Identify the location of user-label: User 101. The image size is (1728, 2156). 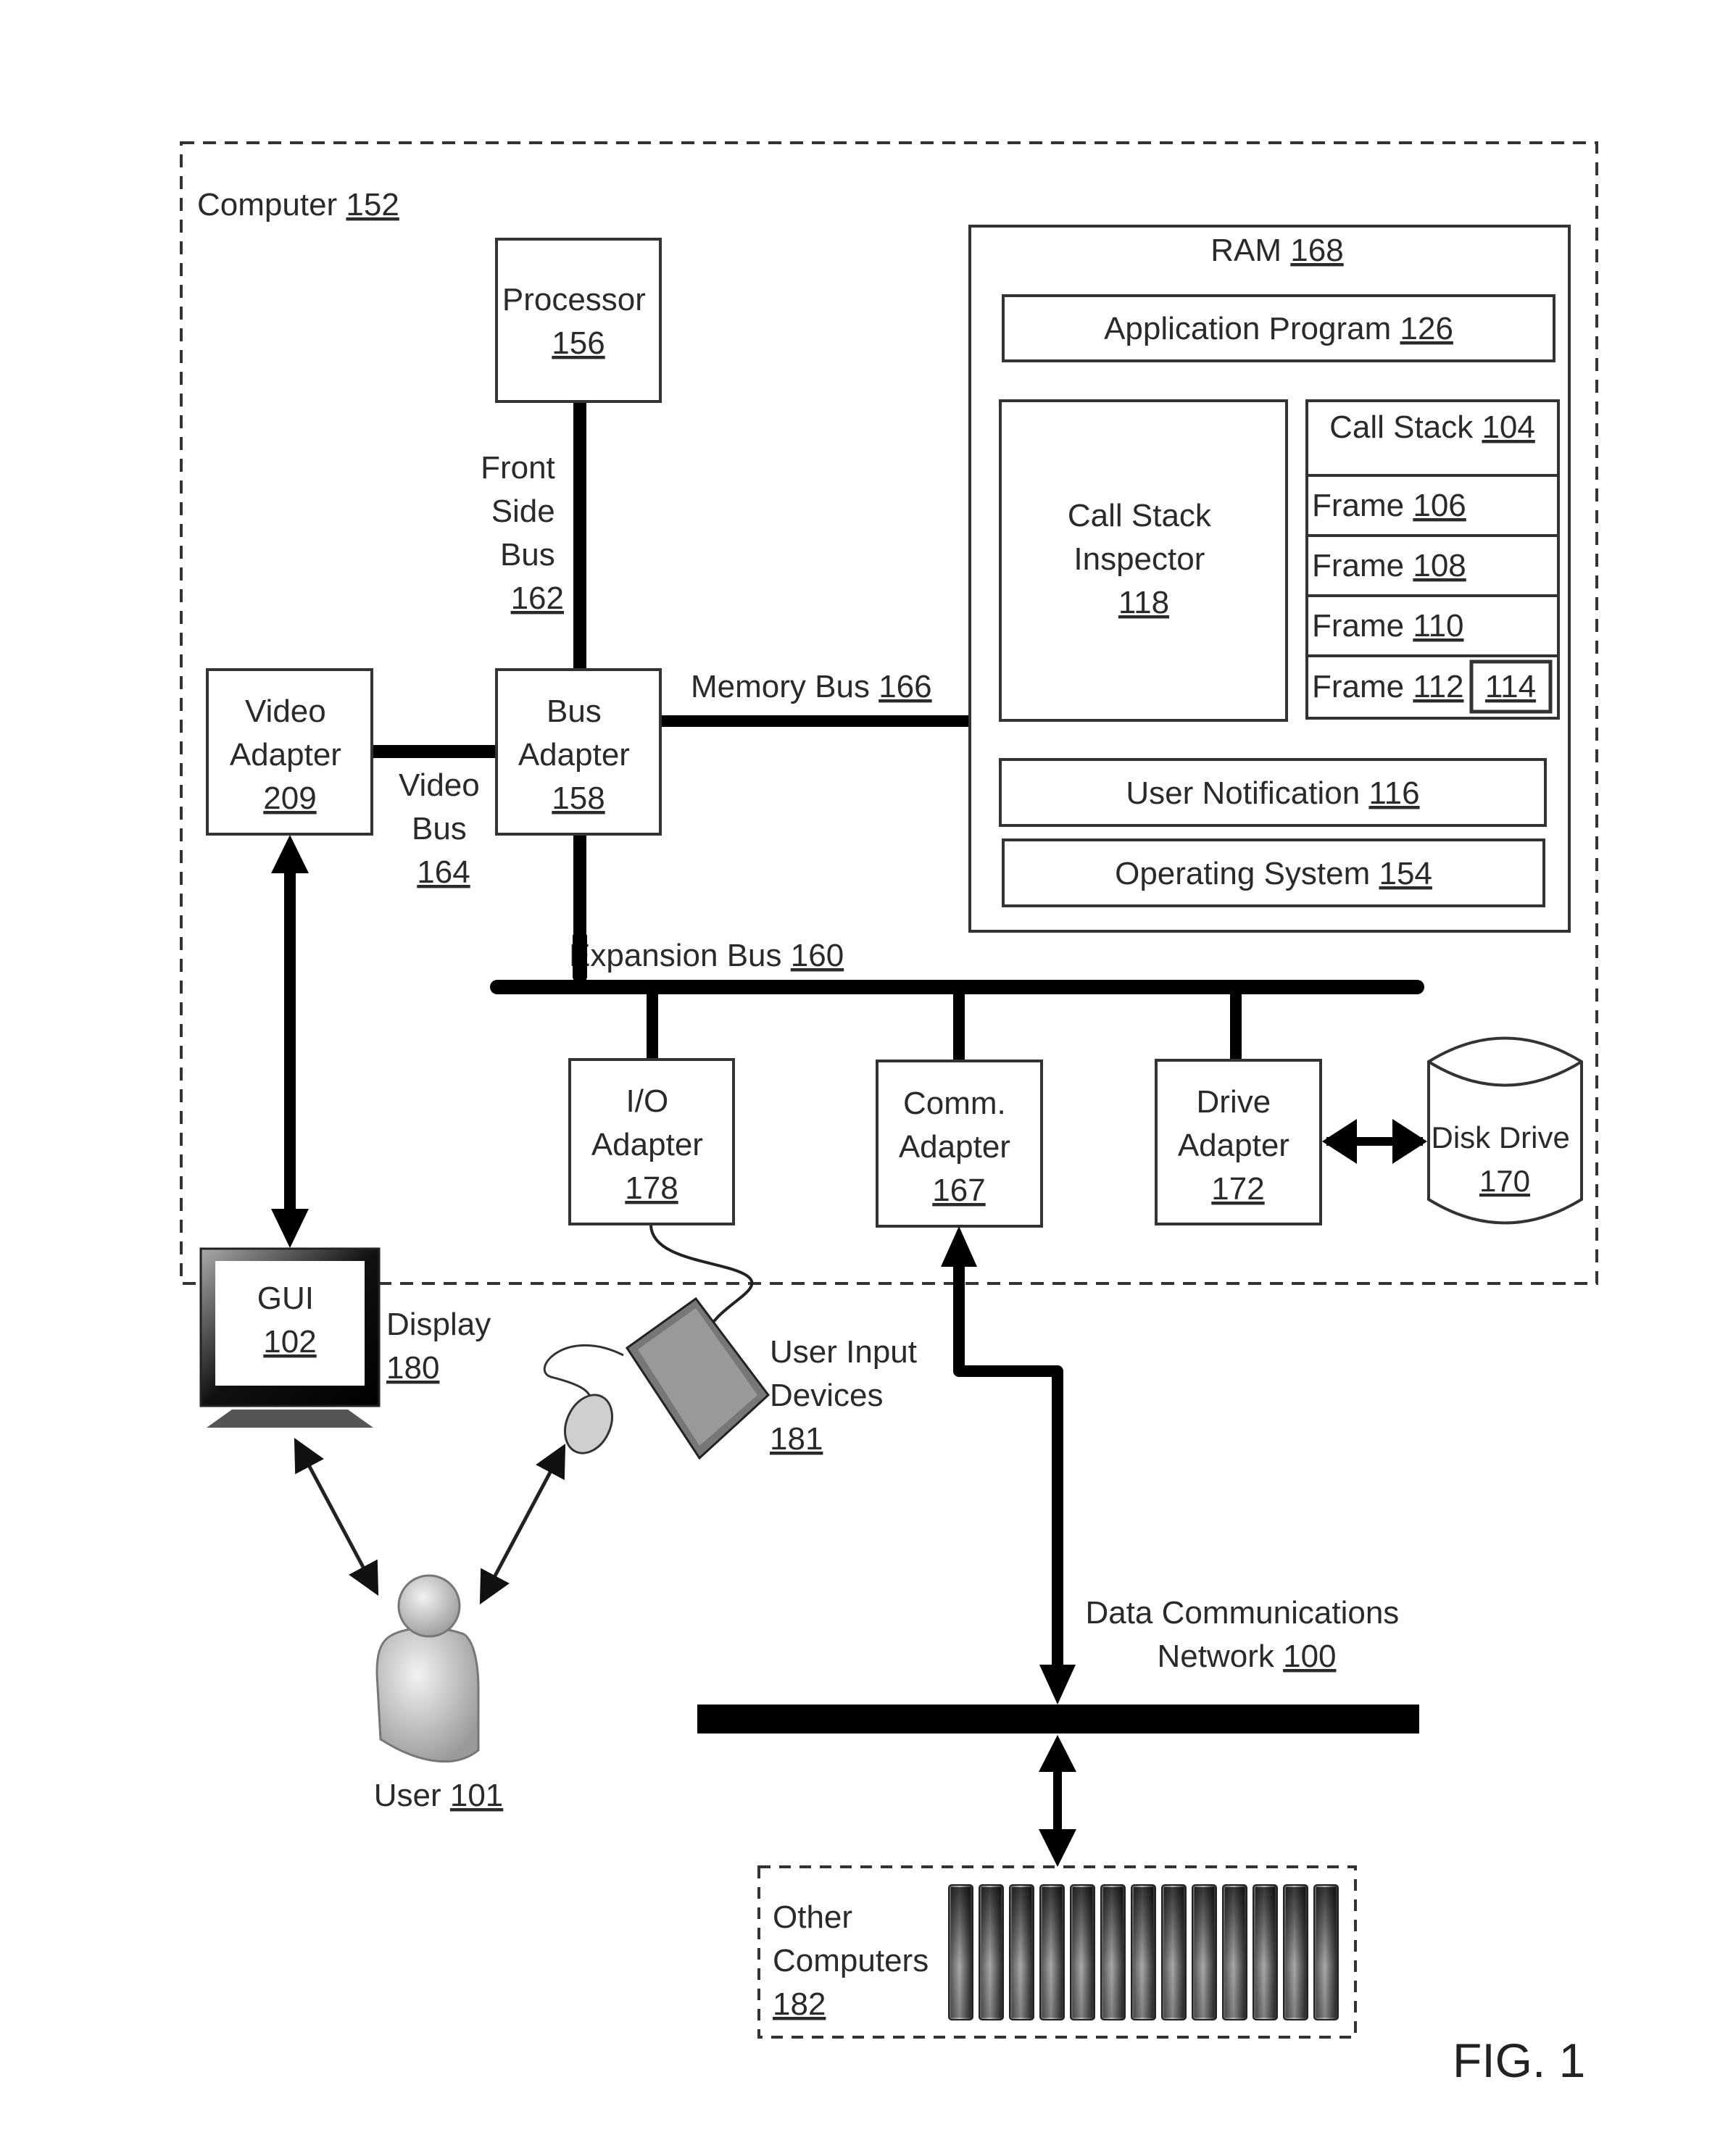
(439, 1796).